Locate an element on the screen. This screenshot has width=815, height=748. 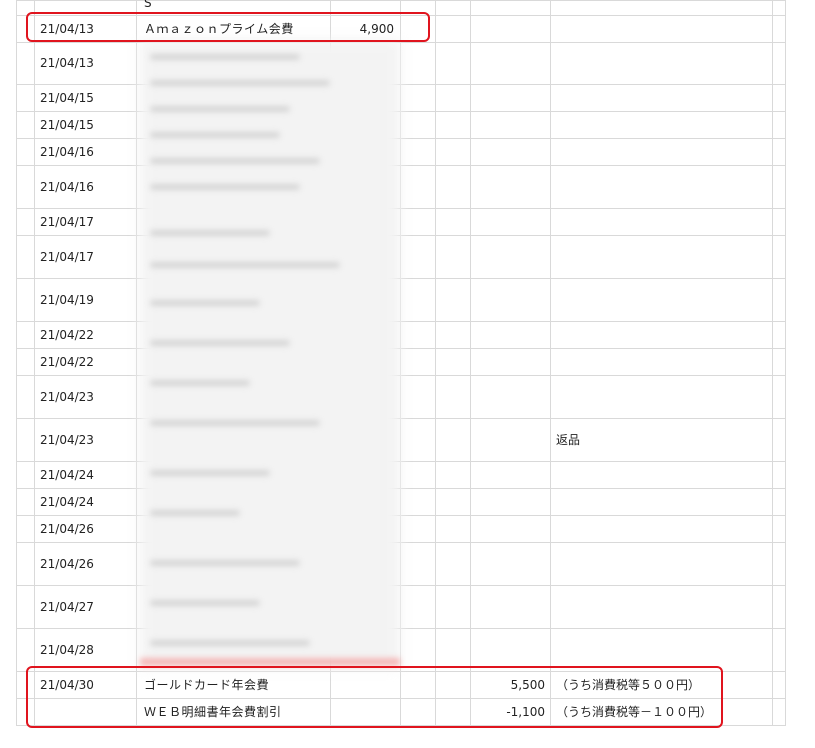
highlight-box-gold-card is located at coordinates (374, 697).